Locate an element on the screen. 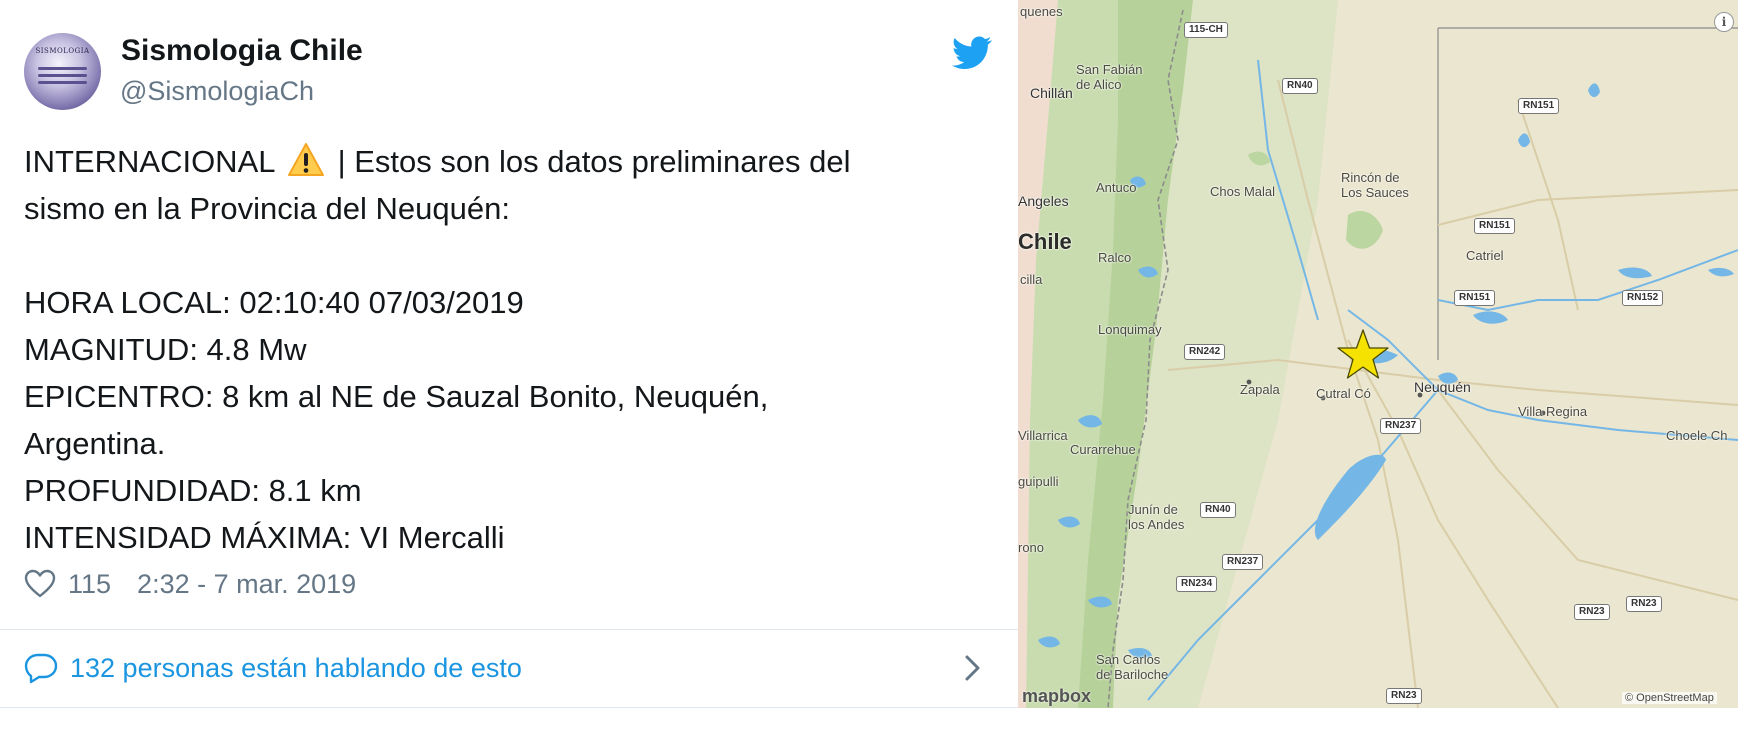 Image resolution: width=1751 pixels, height=751 pixels. road-rn242: RN242 is located at coordinates (1205, 352).